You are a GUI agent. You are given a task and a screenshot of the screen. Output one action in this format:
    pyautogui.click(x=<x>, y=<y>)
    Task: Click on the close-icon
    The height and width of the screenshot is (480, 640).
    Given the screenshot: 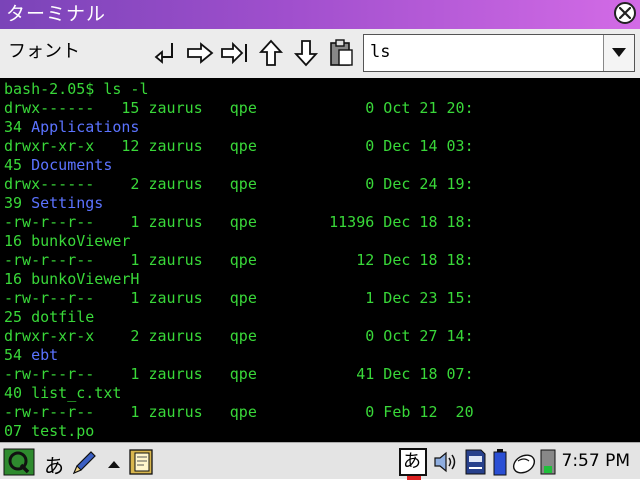 What is the action you would take?
    pyautogui.click(x=625, y=13)
    